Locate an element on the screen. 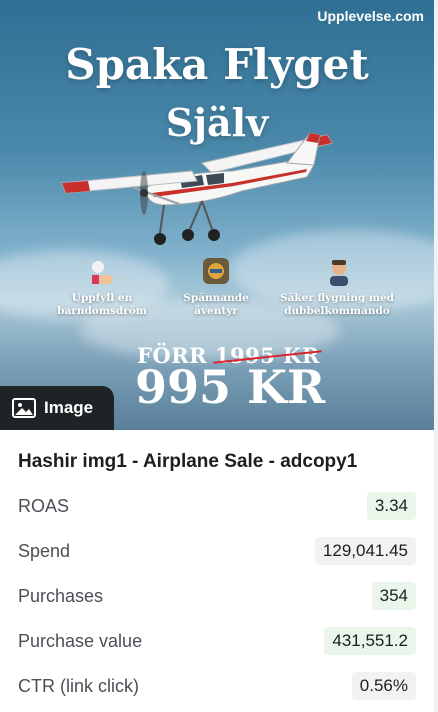 The height and width of the screenshot is (712, 438). image-icon is located at coordinates (24, 408).